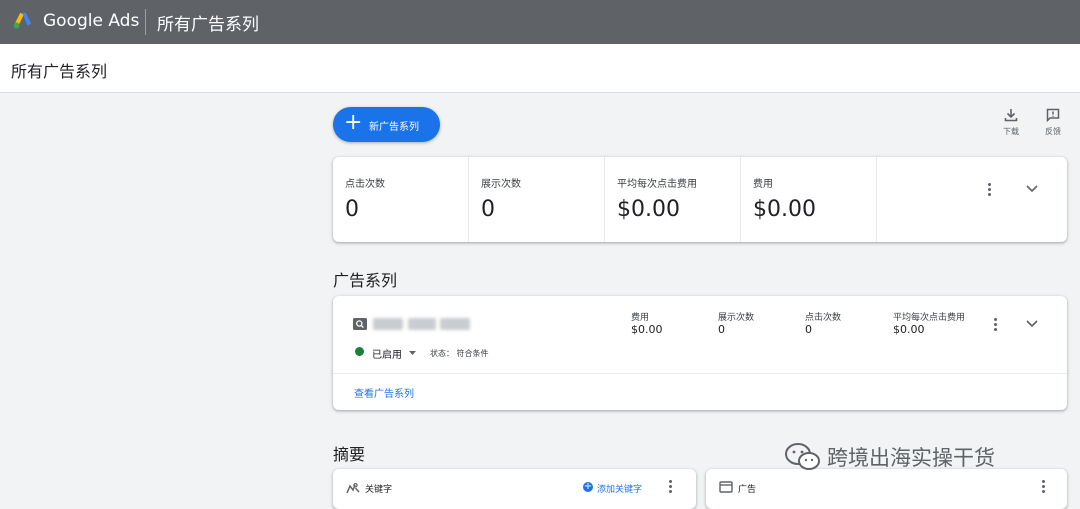 This screenshot has height=509, width=1080. What do you see at coordinates (23, 21) in the screenshot?
I see `google-ads-logo-icon` at bounding box center [23, 21].